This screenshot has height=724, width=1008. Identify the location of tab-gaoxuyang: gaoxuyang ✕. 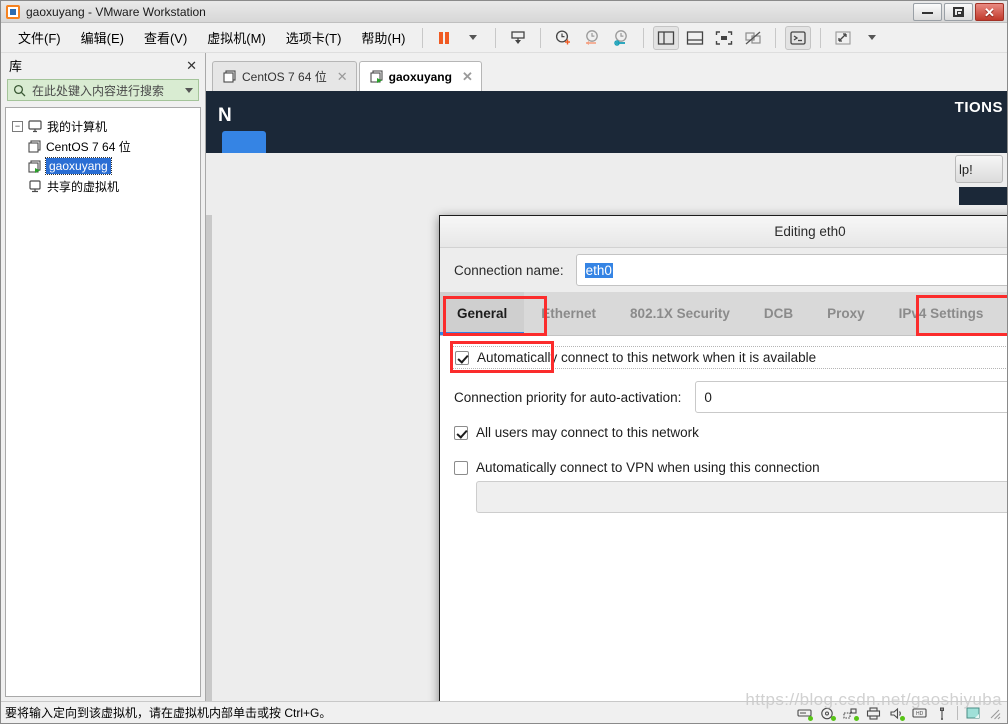
(420, 76).